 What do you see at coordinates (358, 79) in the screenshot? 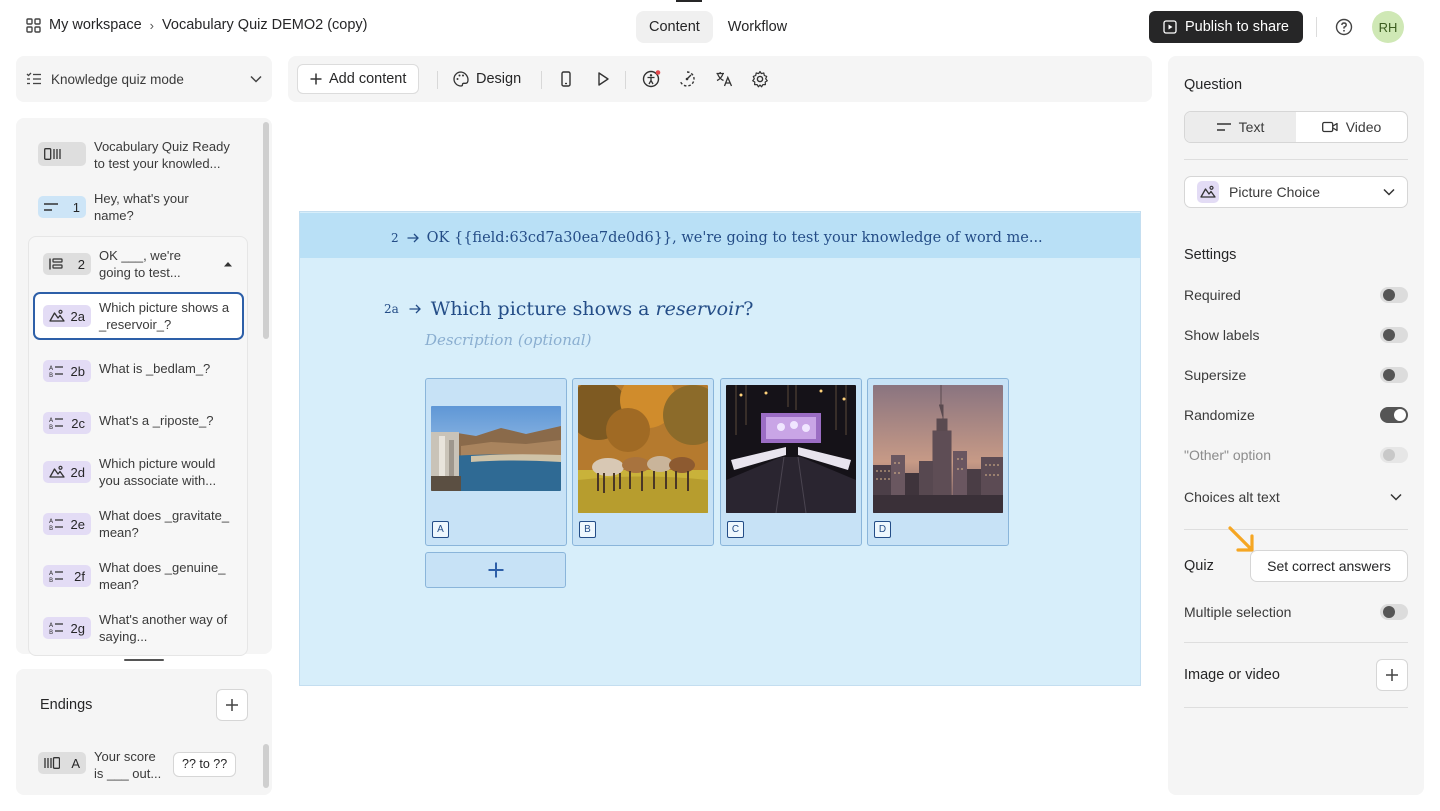
I see `add-content-button: Add content` at bounding box center [358, 79].